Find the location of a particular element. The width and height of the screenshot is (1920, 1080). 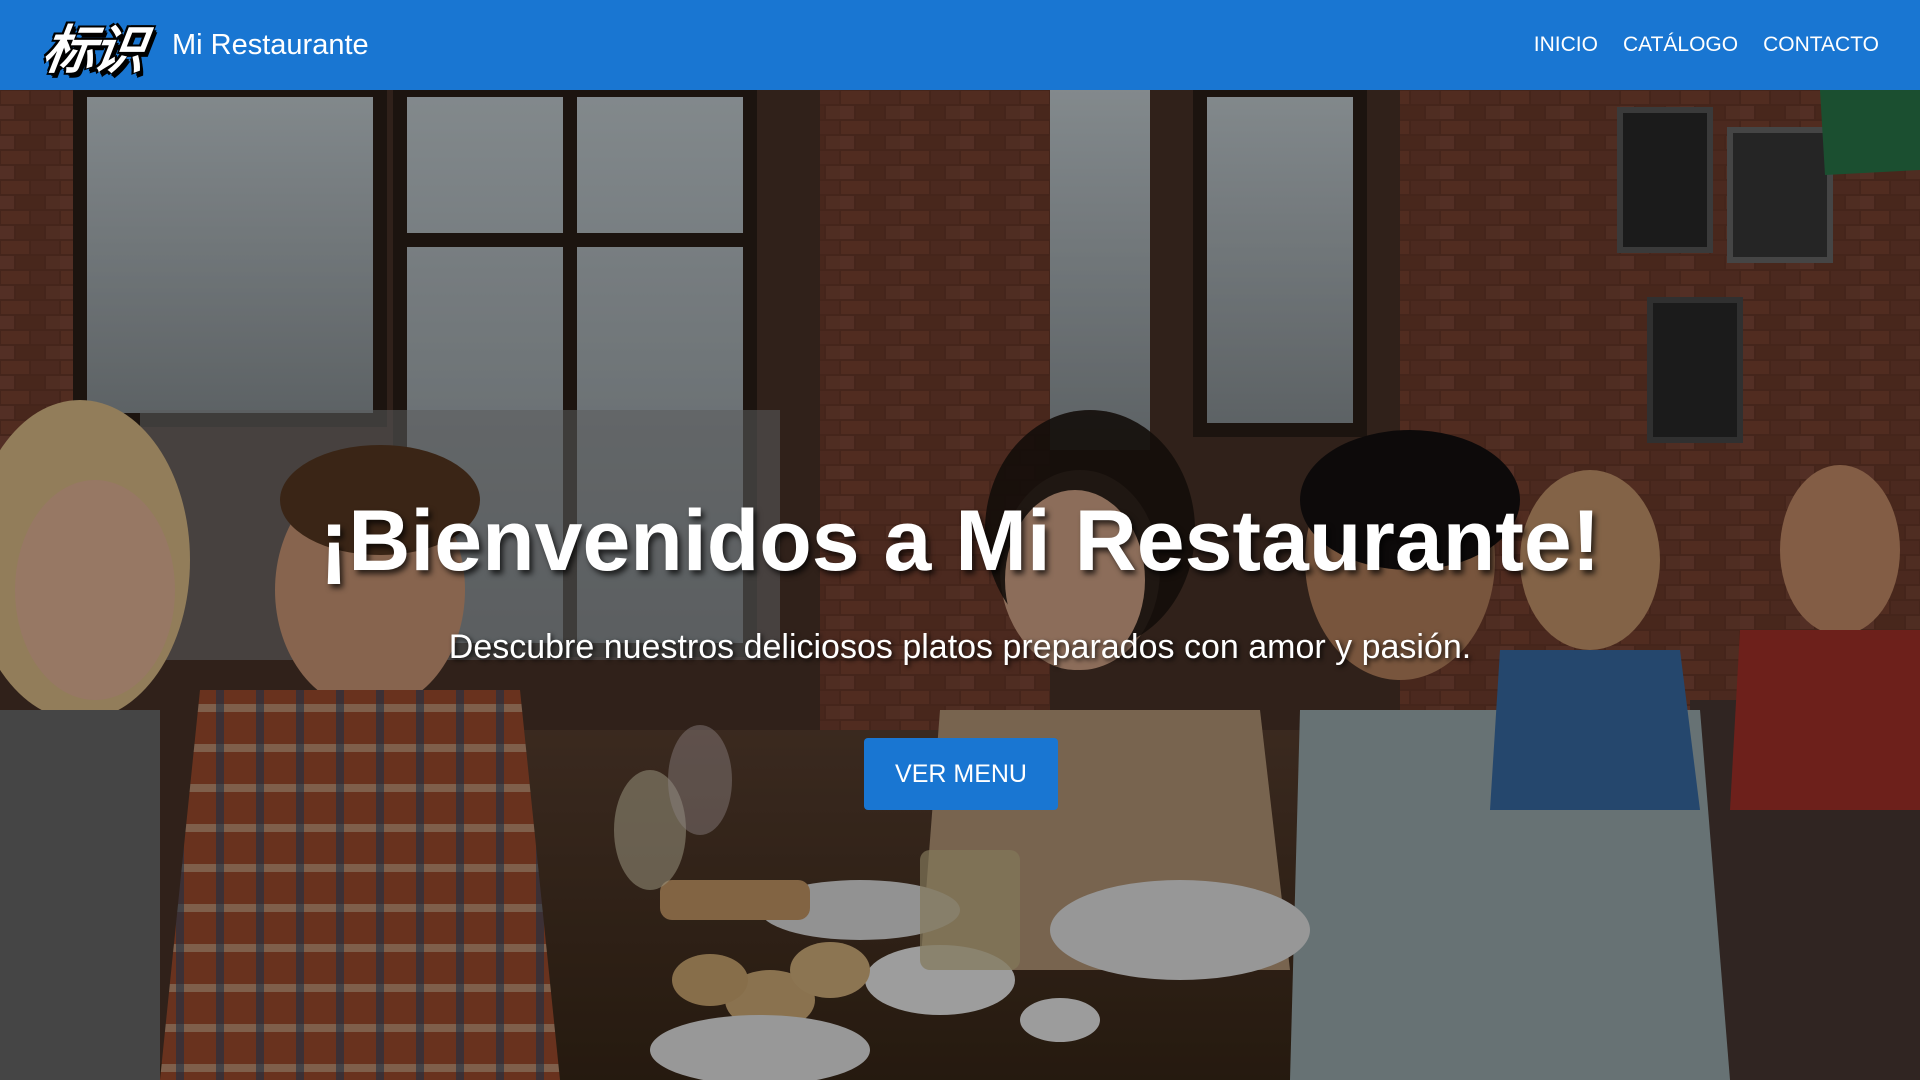

brand-logo: 标识 is located at coordinates (94, 47).